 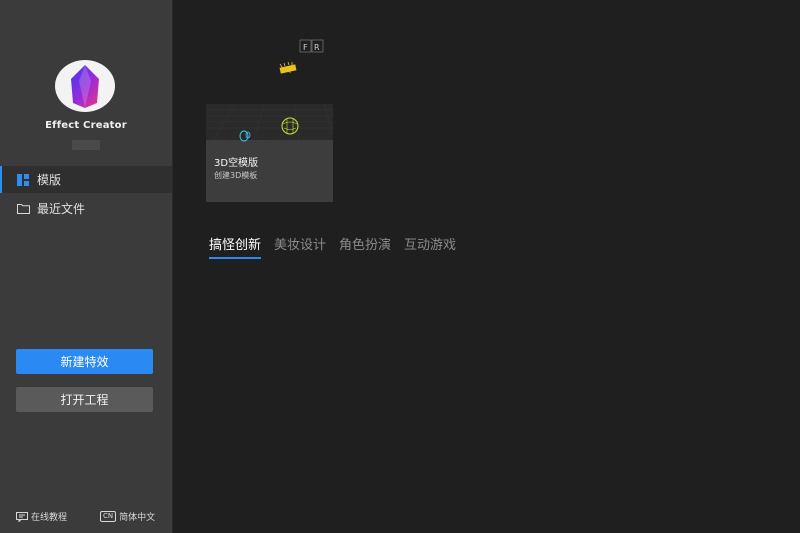 What do you see at coordinates (288, 67) in the screenshot?
I see `light-gizmo-icon` at bounding box center [288, 67].